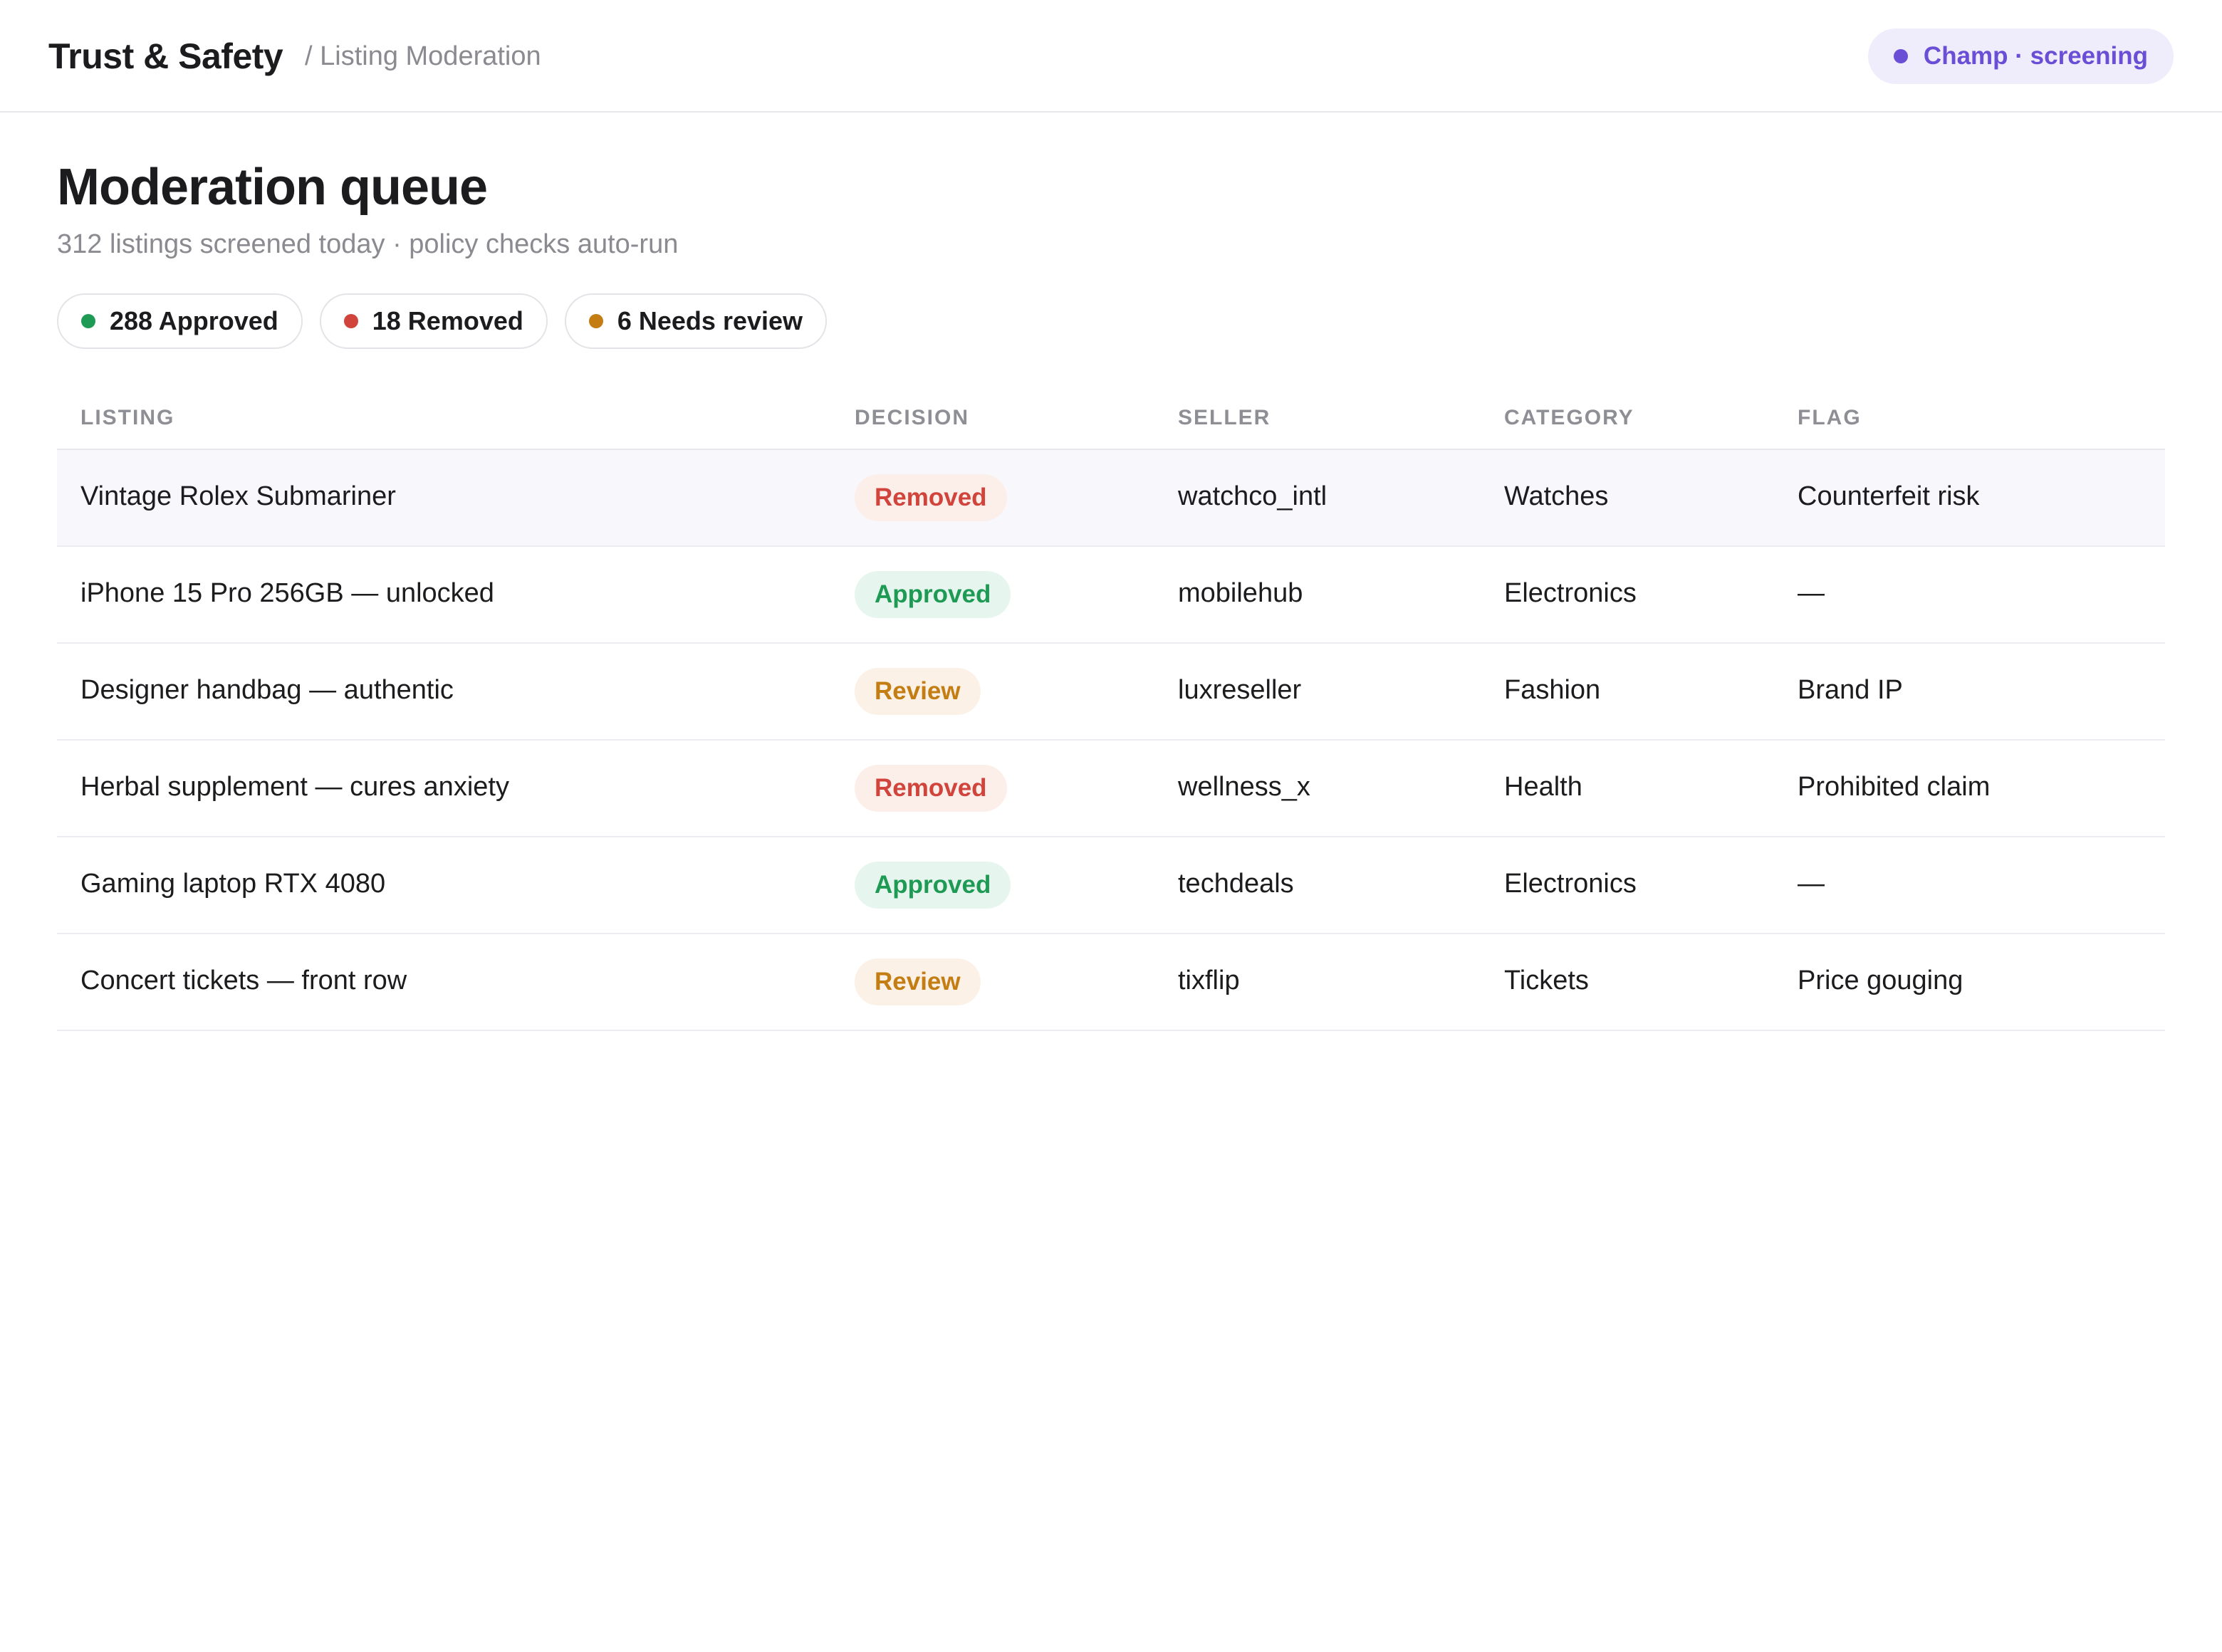 Image resolution: width=2222 pixels, height=1652 pixels. Describe the element at coordinates (1881, 981) in the screenshot. I see `flag: Price gouging` at that location.